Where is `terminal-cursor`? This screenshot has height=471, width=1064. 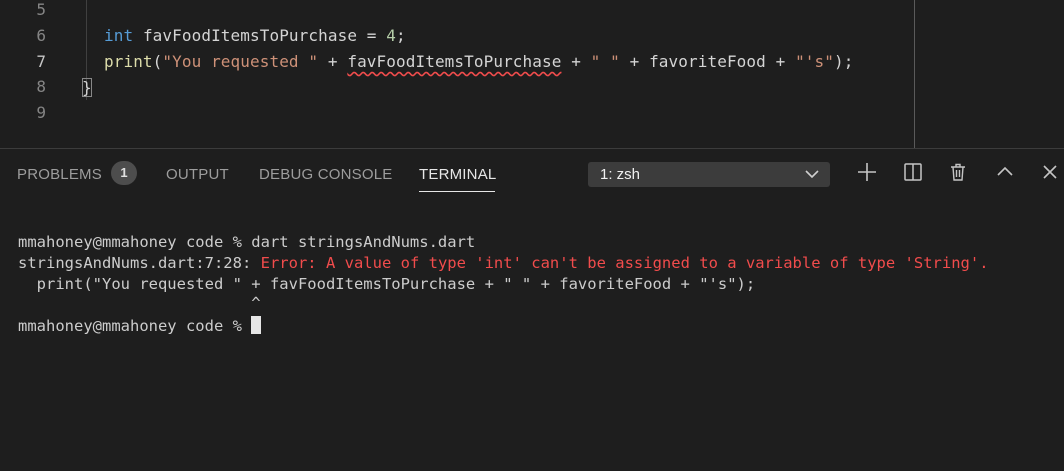
terminal-cursor is located at coordinates (256, 325).